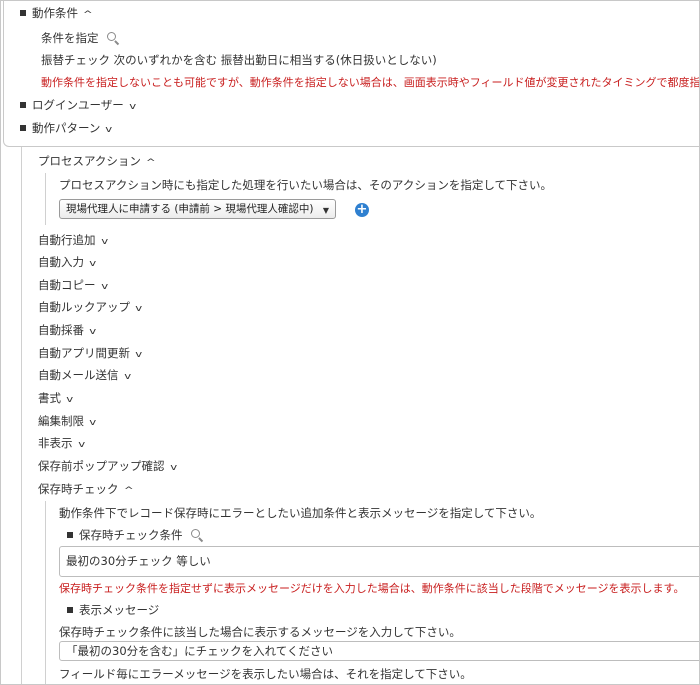 The width and height of the screenshot is (700, 685). I want to click on section-condition-header: 動作条件 ^, so click(56, 13).